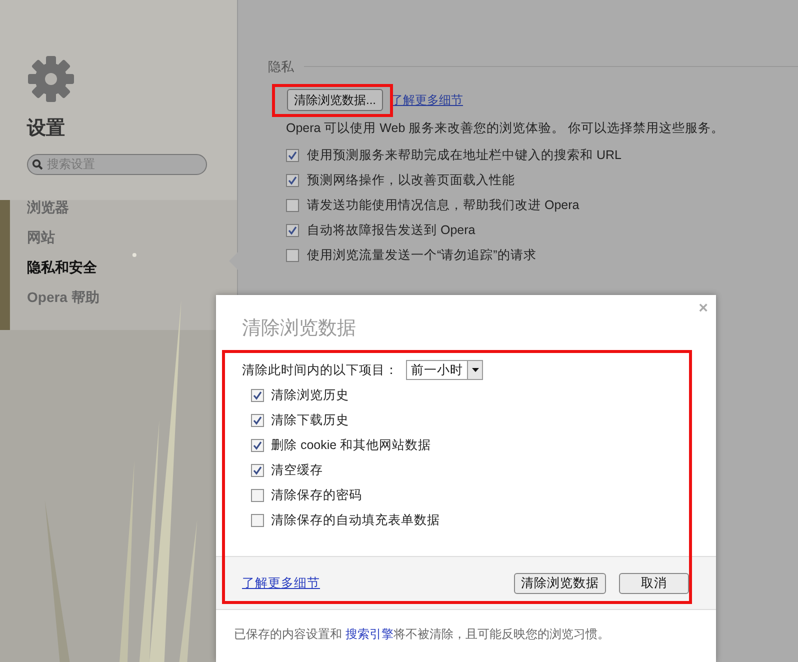 The width and height of the screenshot is (798, 662). What do you see at coordinates (421, 255) in the screenshot?
I see `option-label: 使用浏览流量发送一个“请勿追踪”的请求` at bounding box center [421, 255].